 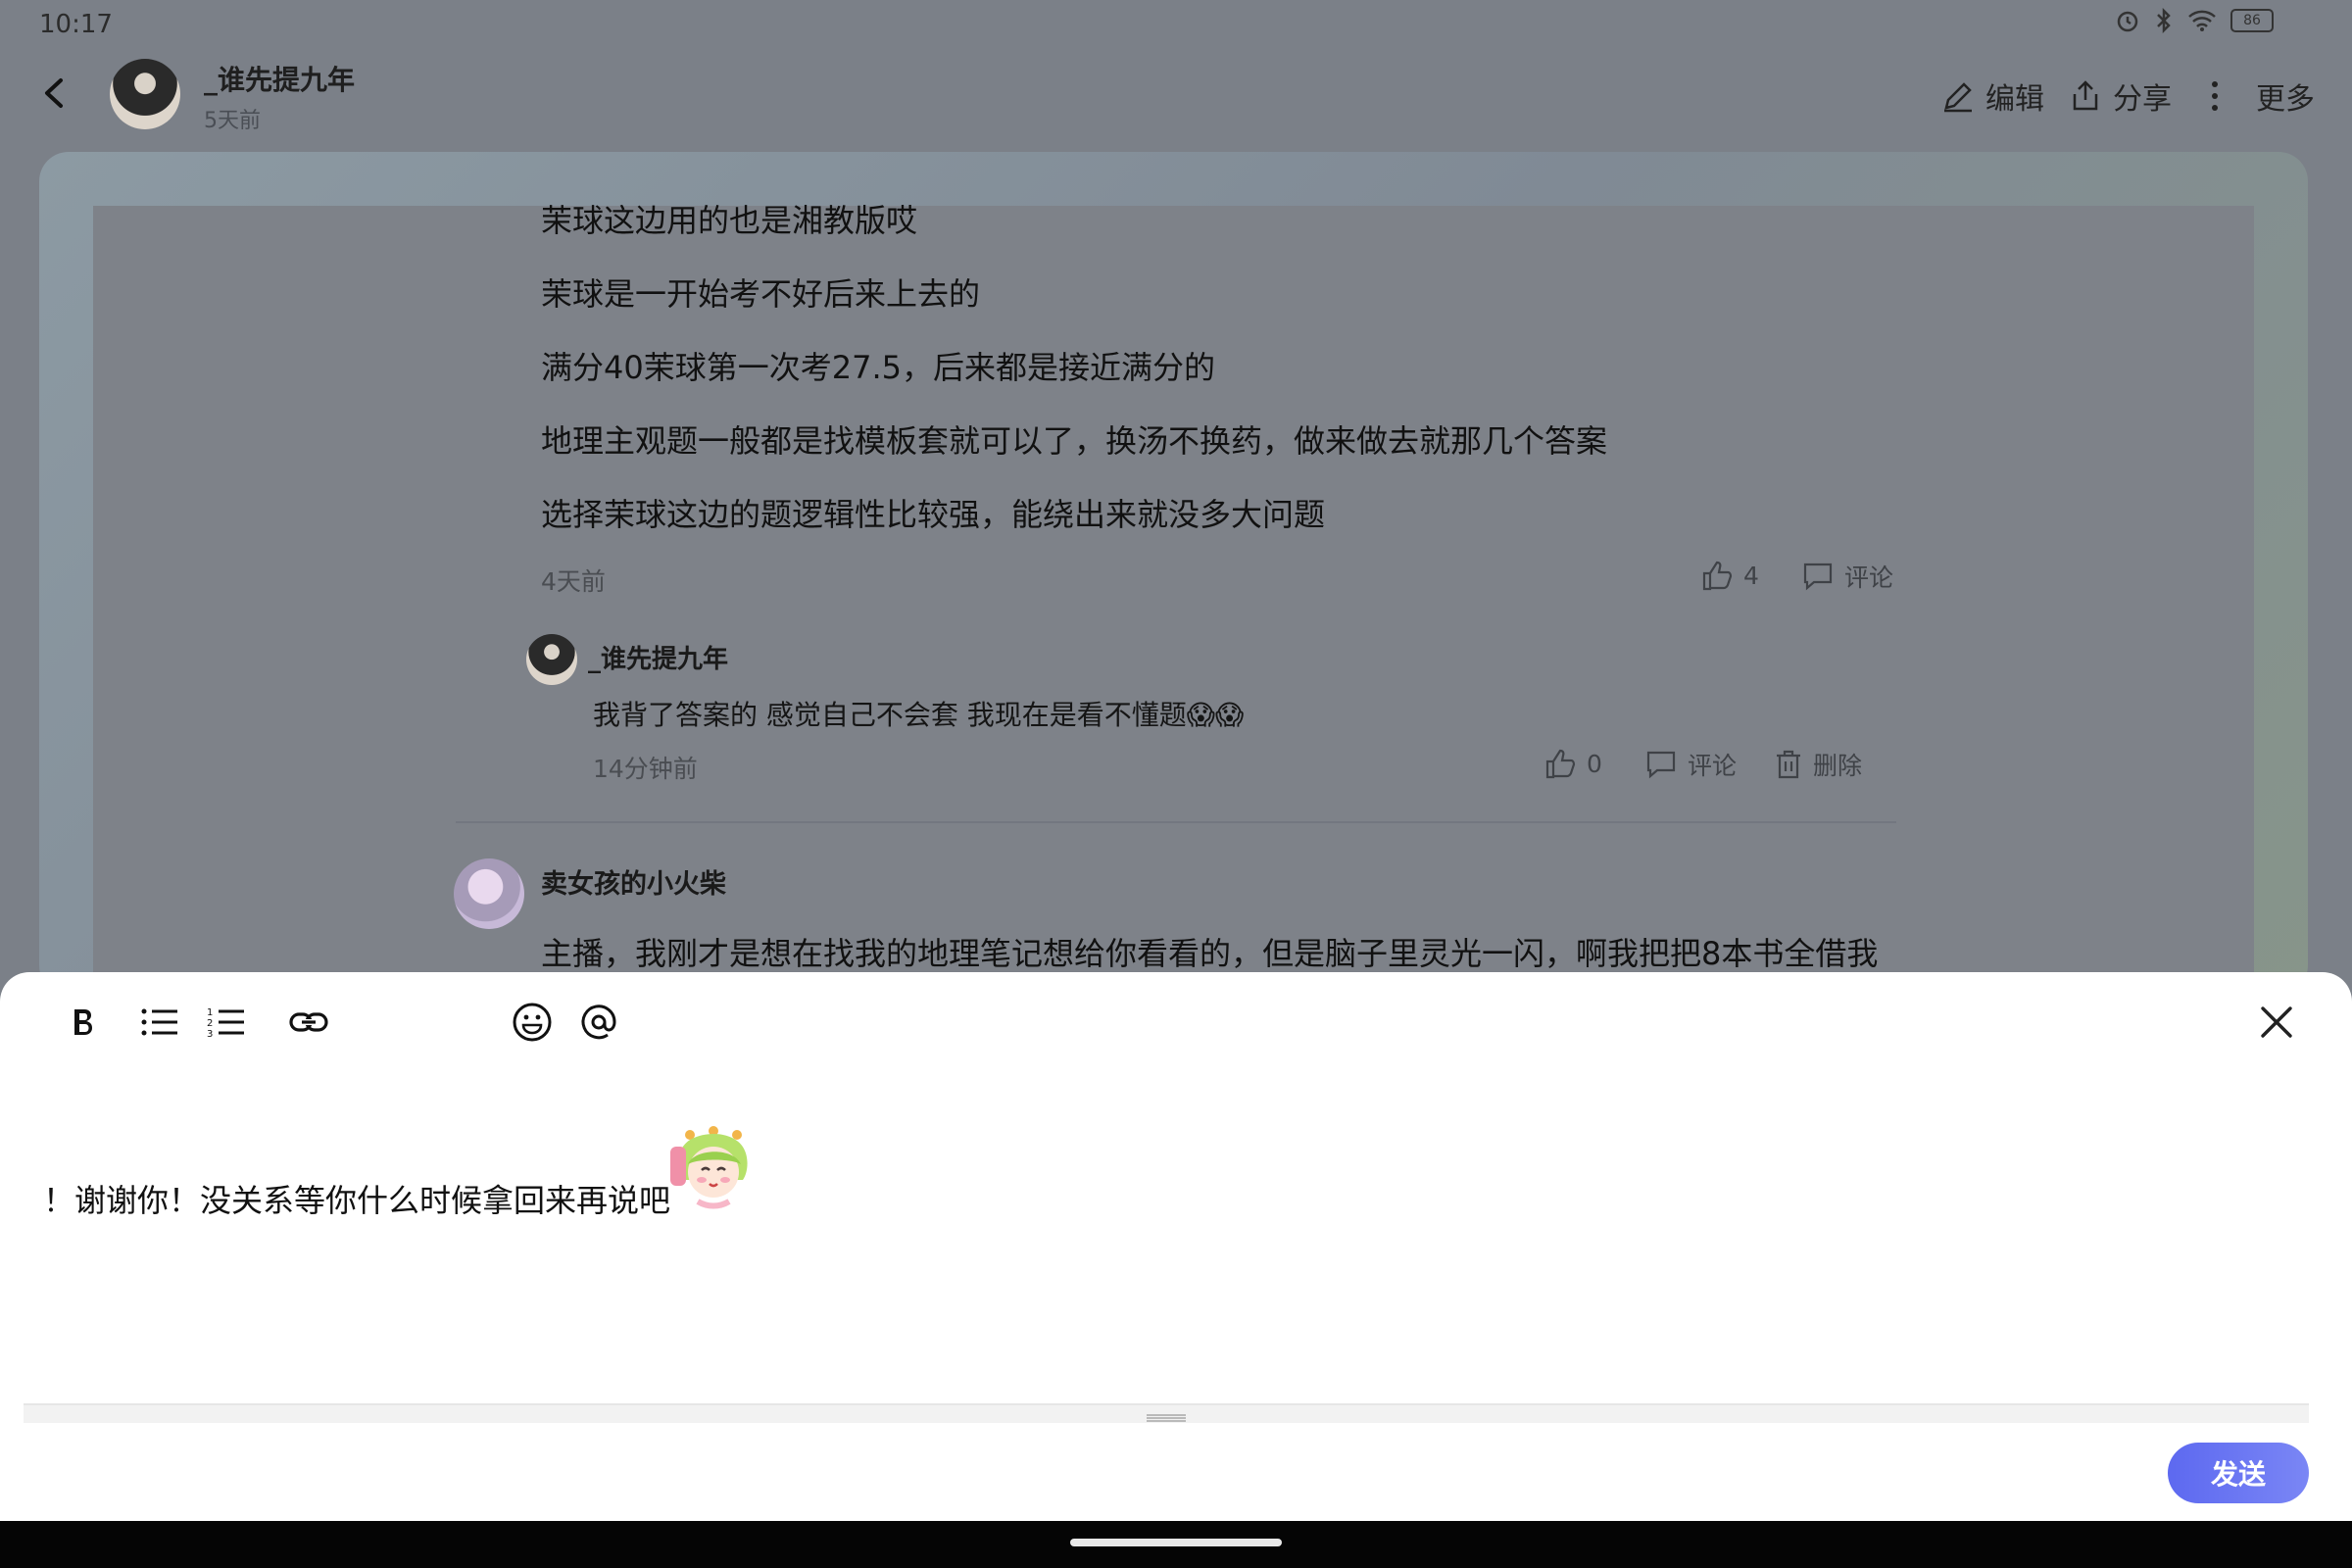 What do you see at coordinates (2215, 96) in the screenshot?
I see `more-vertical-icon` at bounding box center [2215, 96].